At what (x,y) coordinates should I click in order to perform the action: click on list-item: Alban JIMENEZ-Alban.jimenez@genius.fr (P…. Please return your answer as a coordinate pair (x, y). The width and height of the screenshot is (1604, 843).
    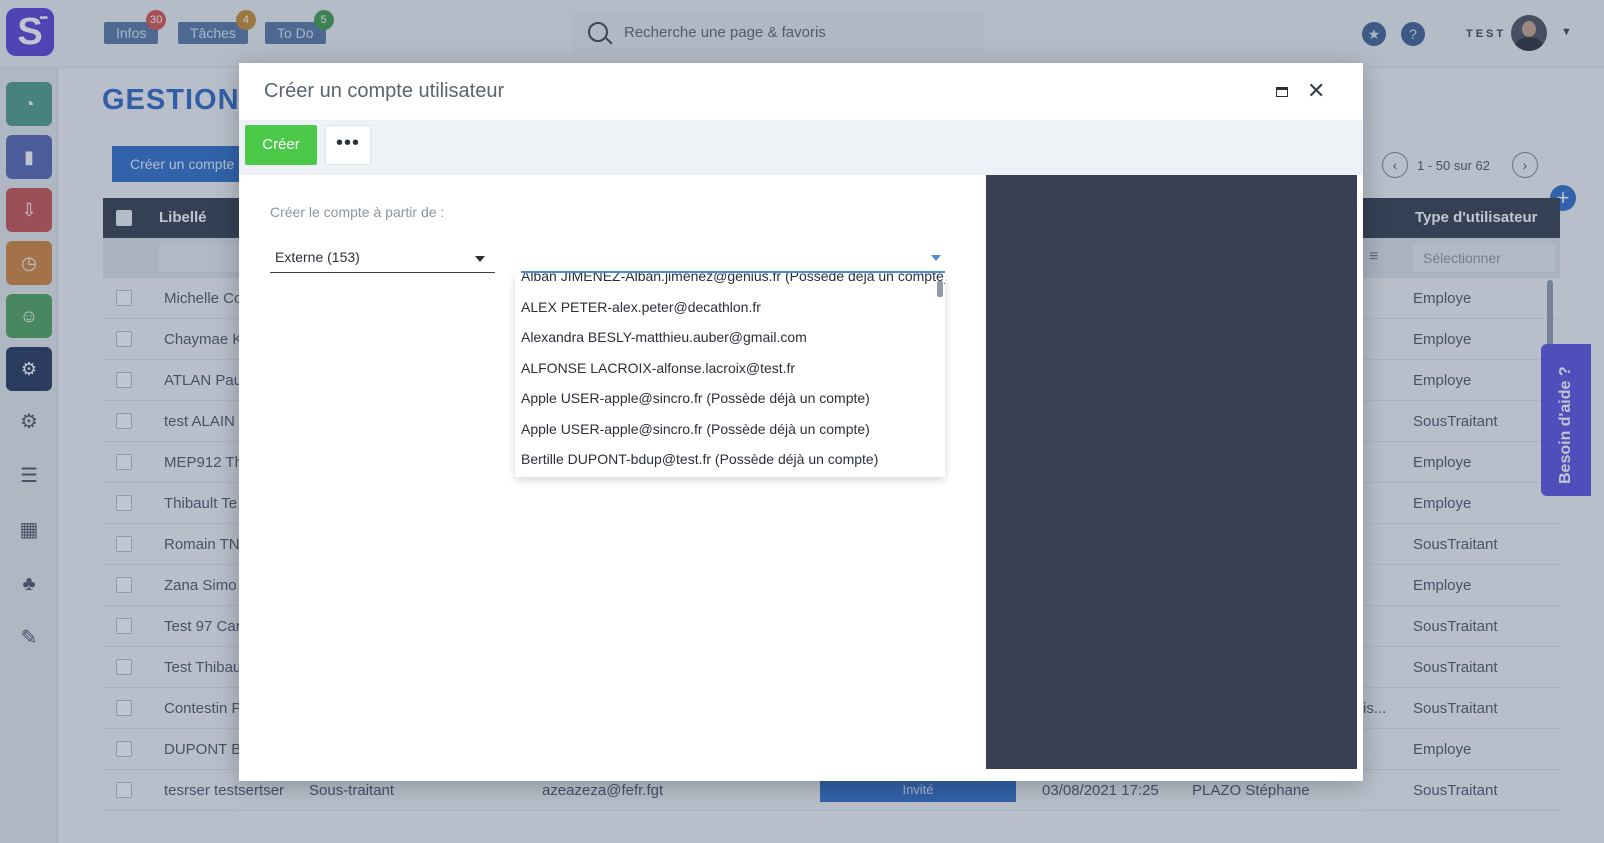
    Looking at the image, I should click on (733, 282).